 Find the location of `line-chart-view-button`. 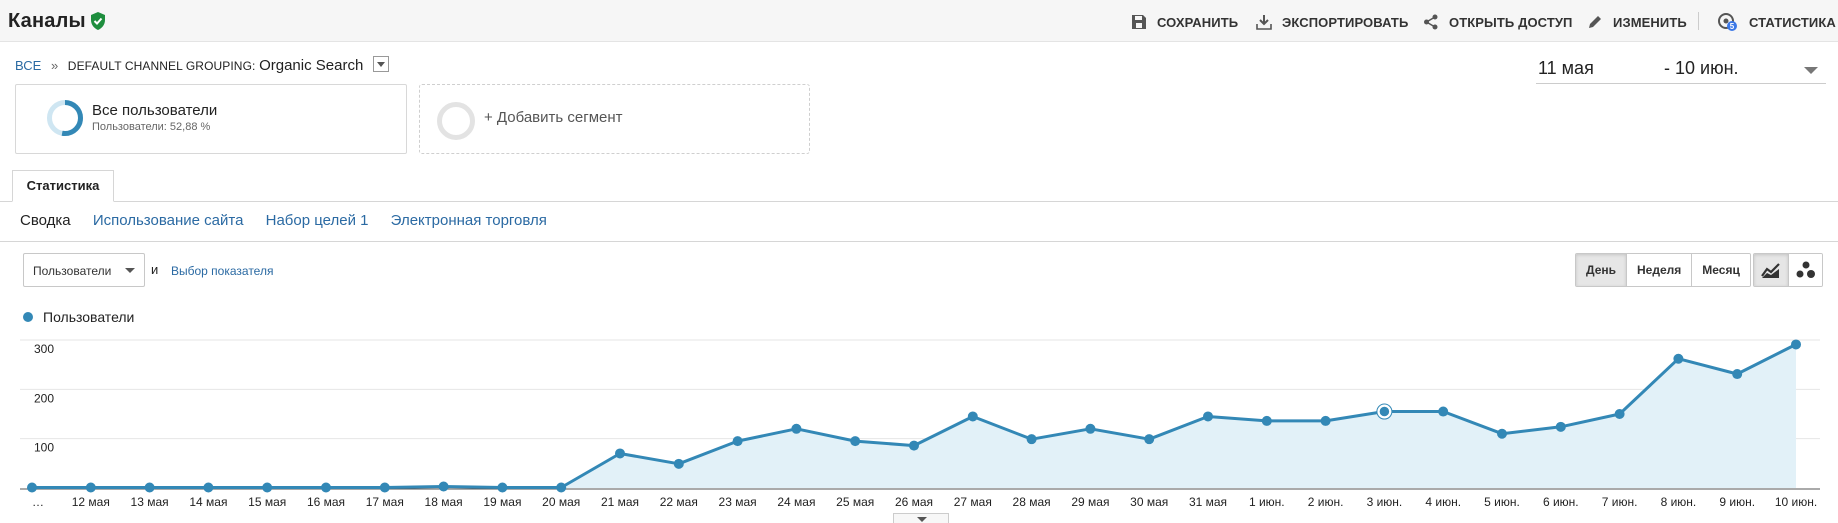

line-chart-view-button is located at coordinates (1771, 270).